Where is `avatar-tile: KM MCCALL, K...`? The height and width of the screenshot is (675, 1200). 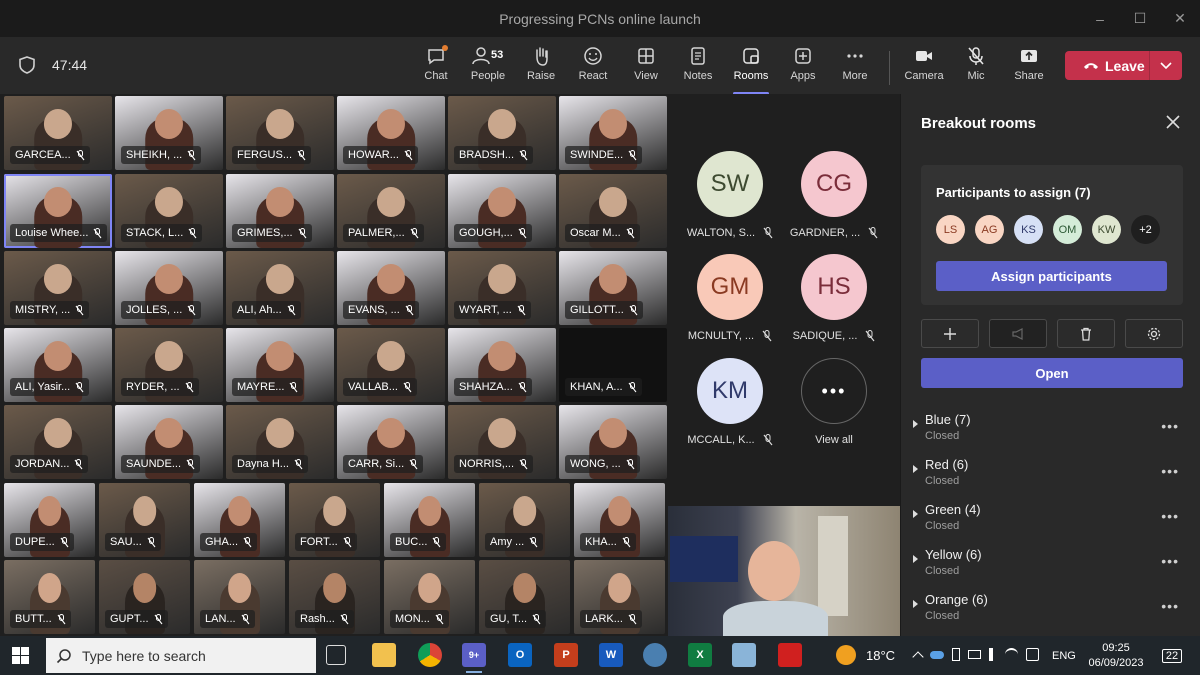
avatar-tile: KM MCCALL, K... is located at coordinates (730, 402).